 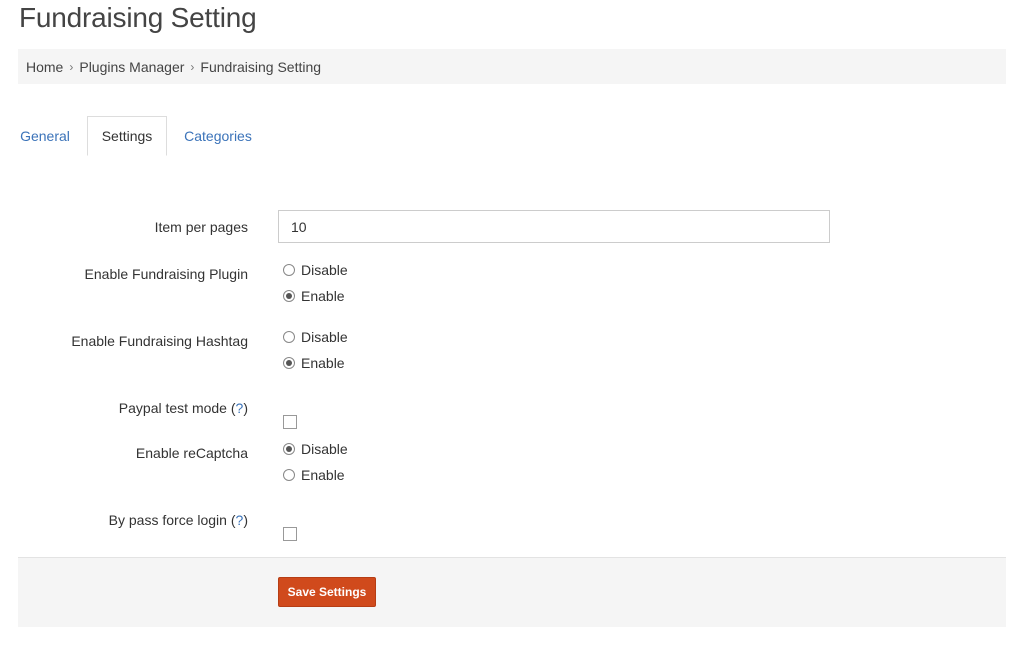 What do you see at coordinates (166, 274) in the screenshot?
I see `enable-plugin-label: Enable Fundraising Plugin` at bounding box center [166, 274].